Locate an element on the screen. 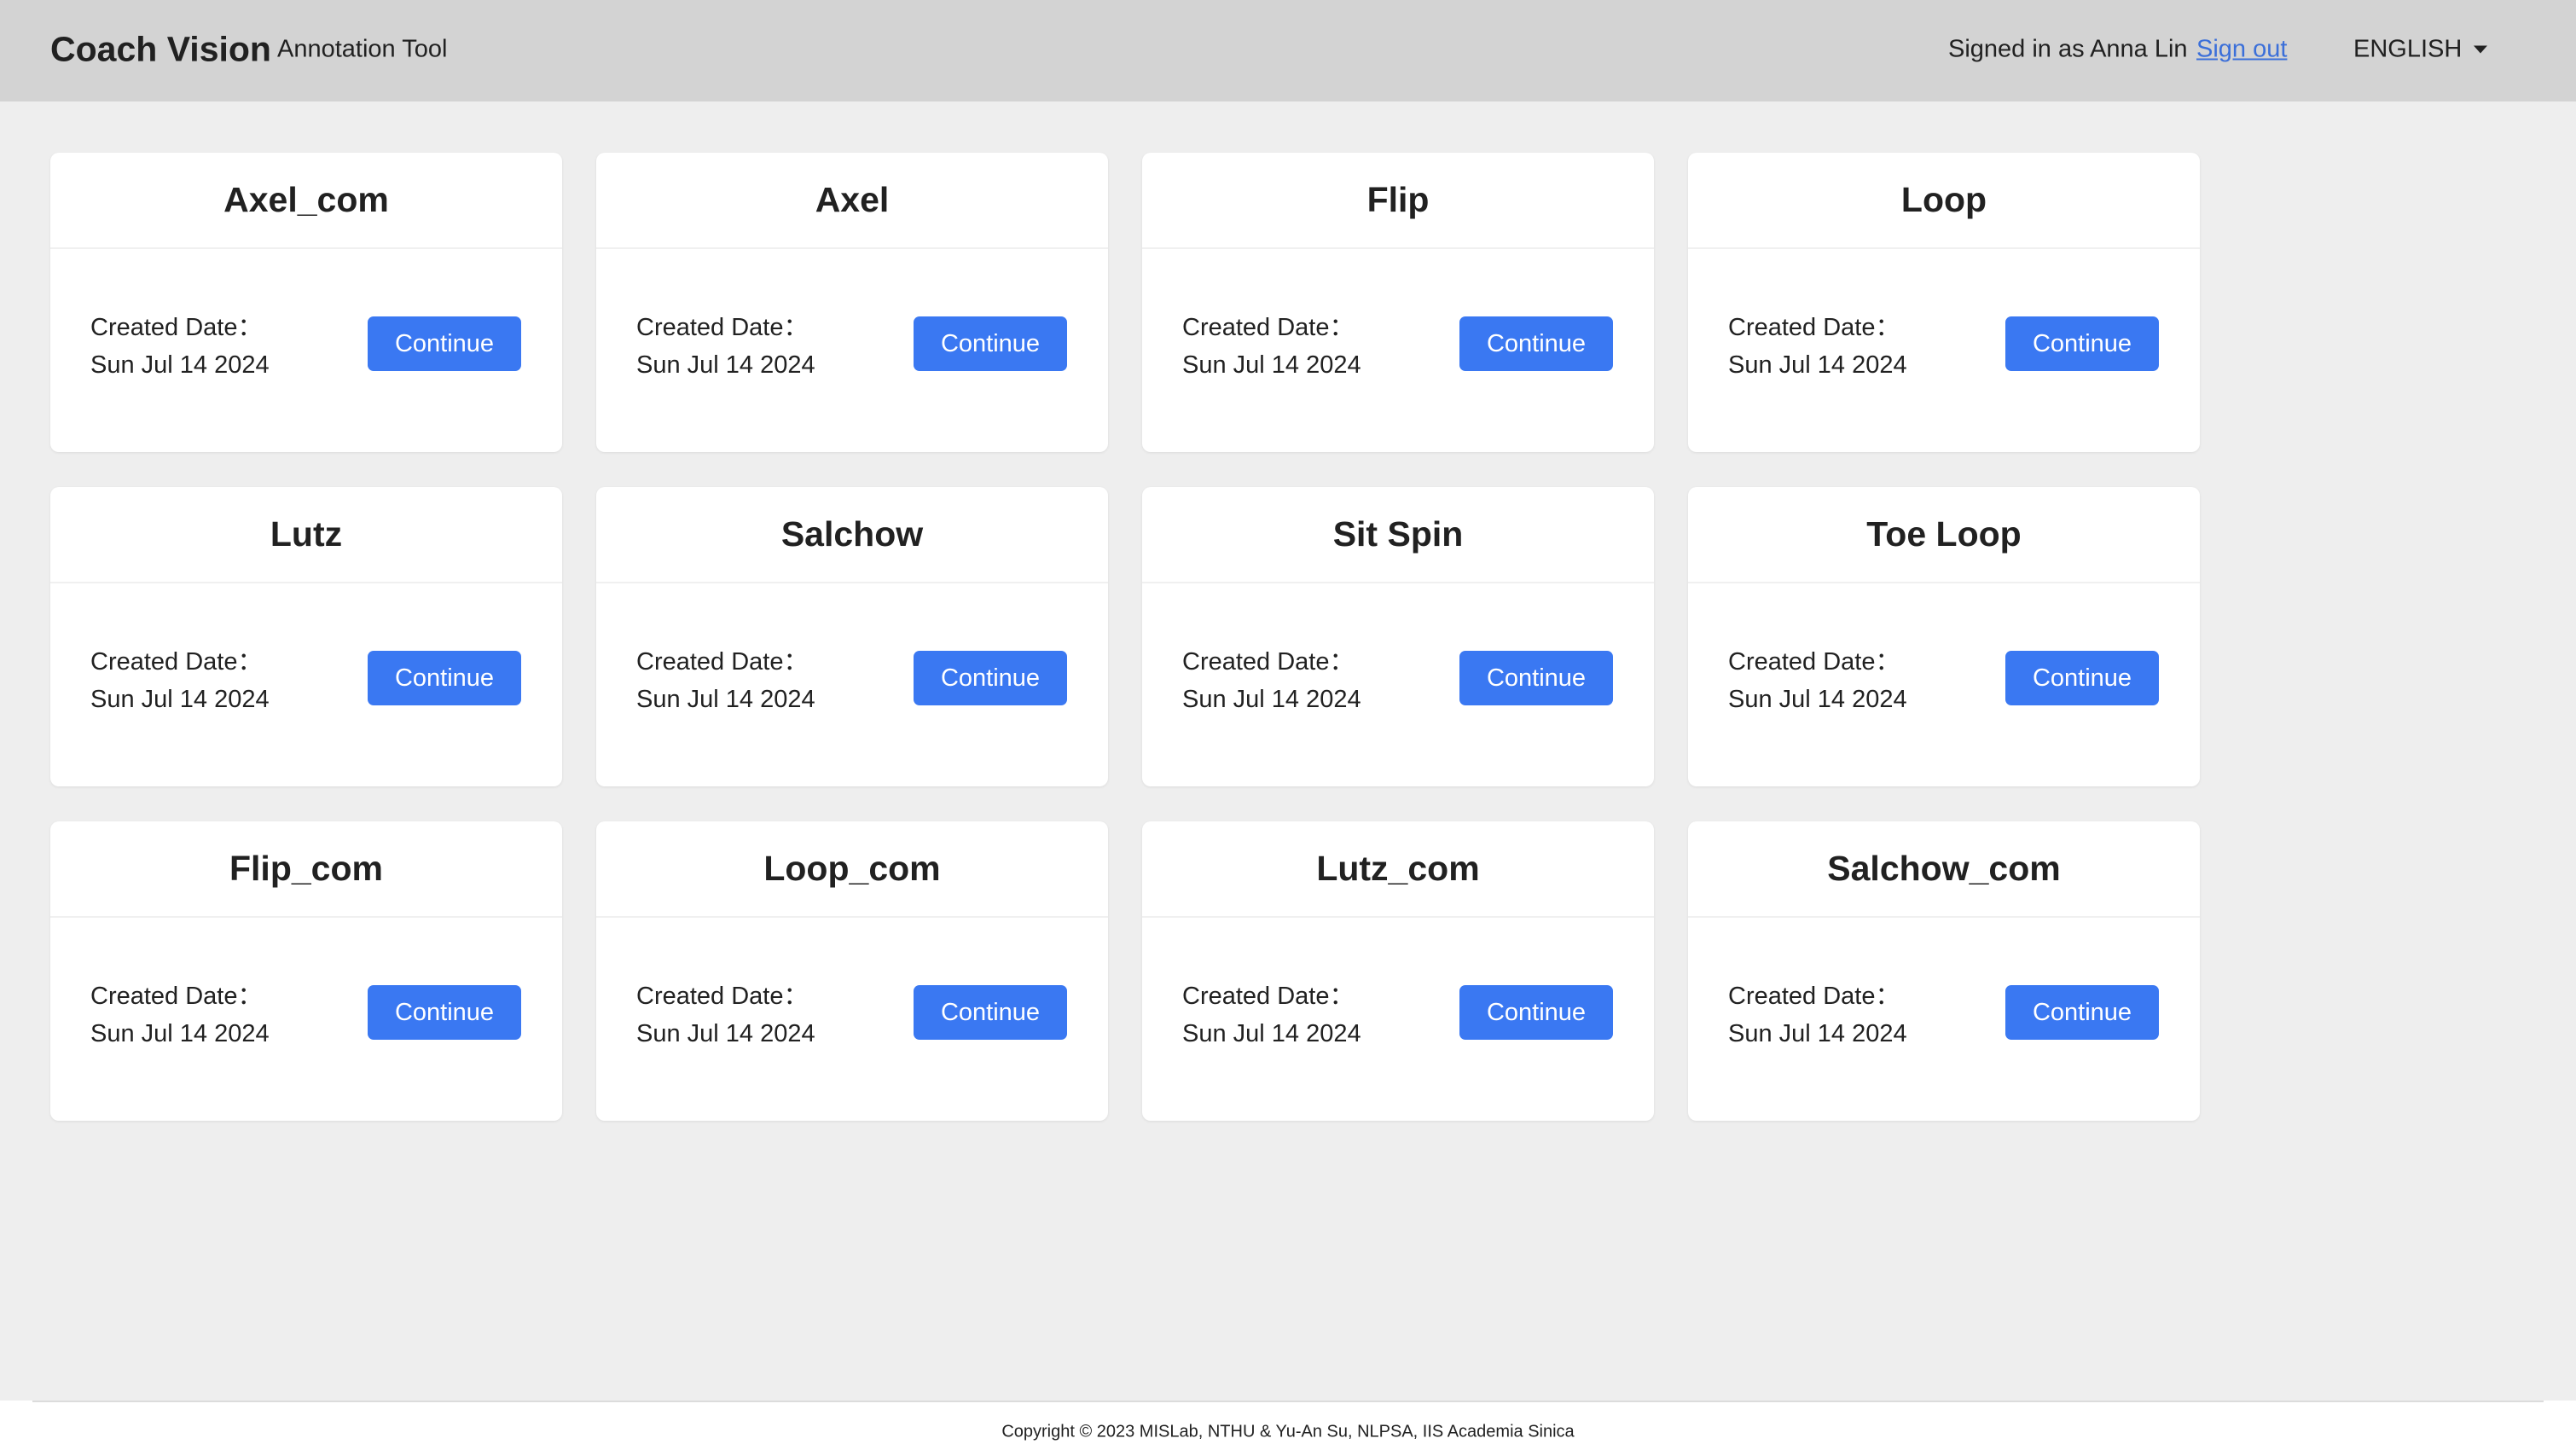 This screenshot has height=1450, width=2576. card-header: Salchow is located at coordinates (852, 535).